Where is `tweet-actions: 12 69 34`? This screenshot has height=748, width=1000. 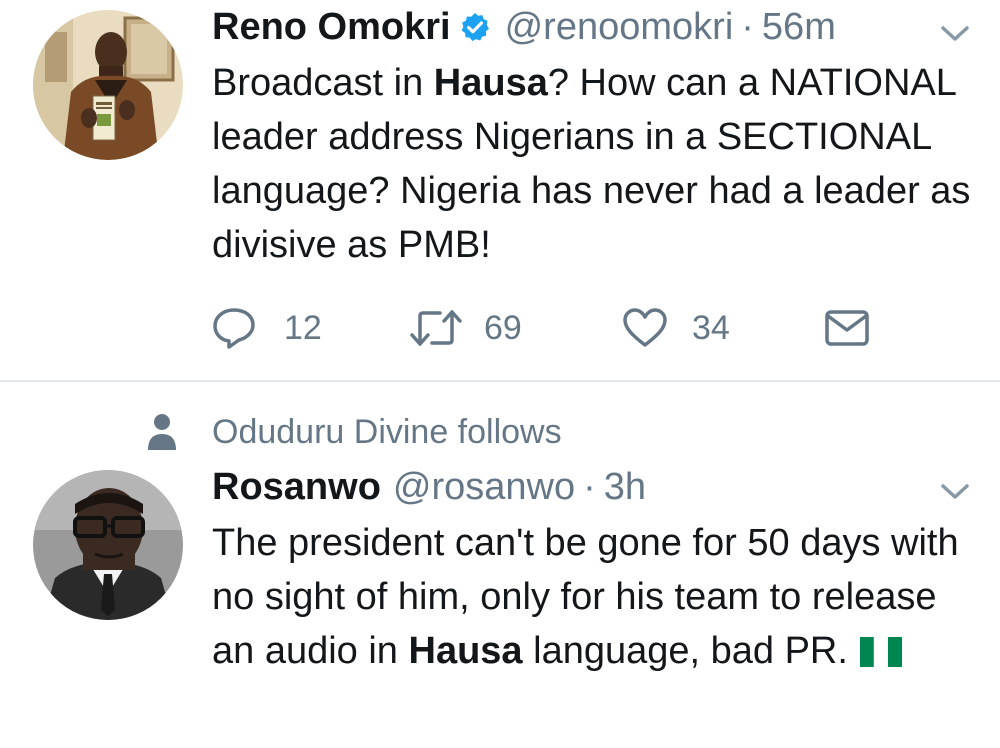
tweet-actions: 12 69 34 is located at coordinates (562, 328).